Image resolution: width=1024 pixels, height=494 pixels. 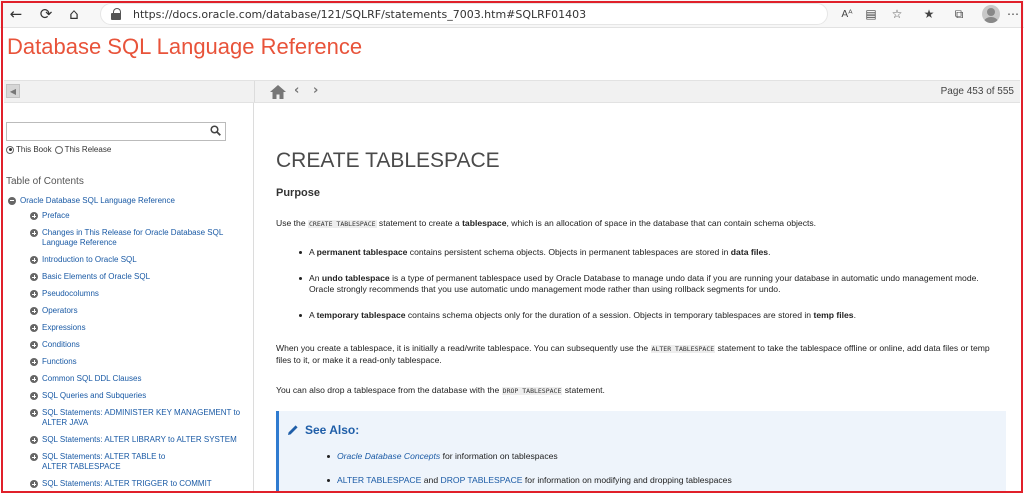 I want to click on collections-icon: ⧉, so click(x=959, y=14).